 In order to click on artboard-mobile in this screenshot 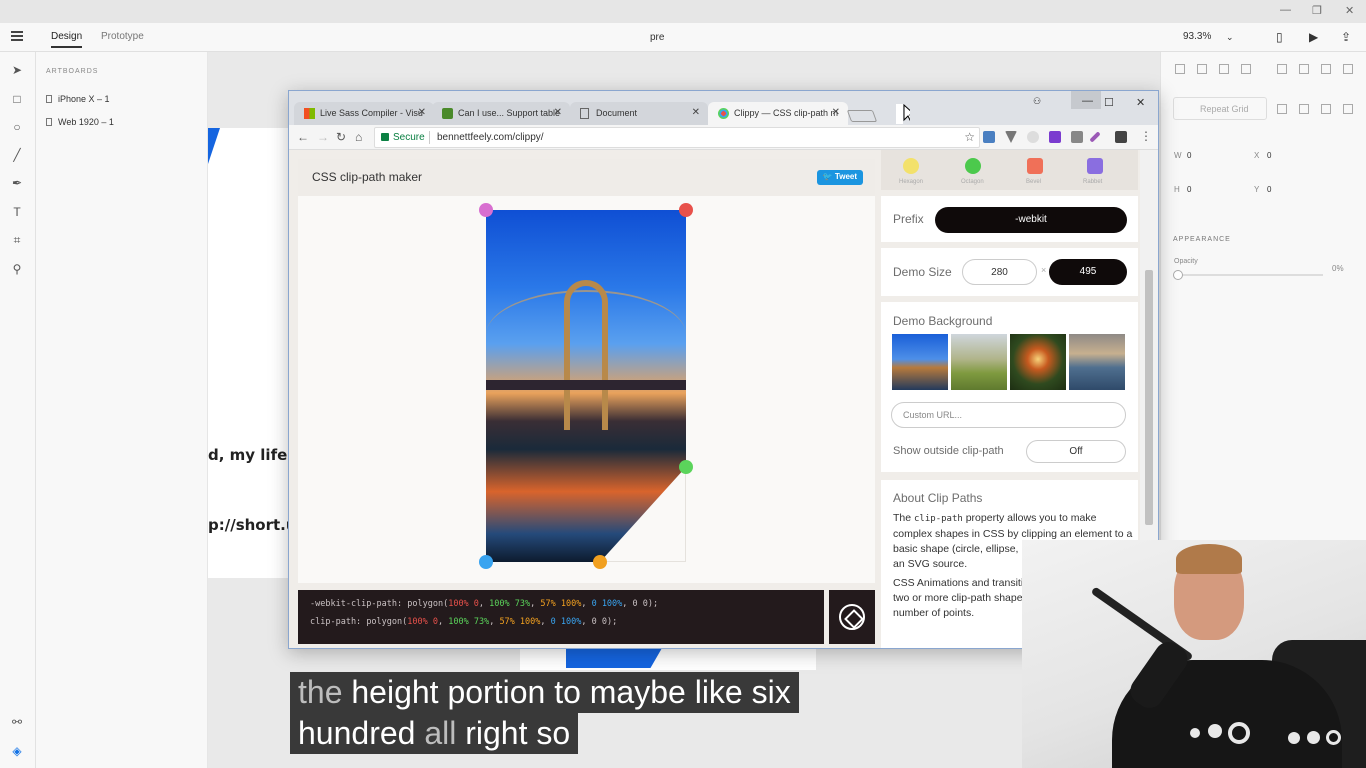, I will do `click(668, 659)`.